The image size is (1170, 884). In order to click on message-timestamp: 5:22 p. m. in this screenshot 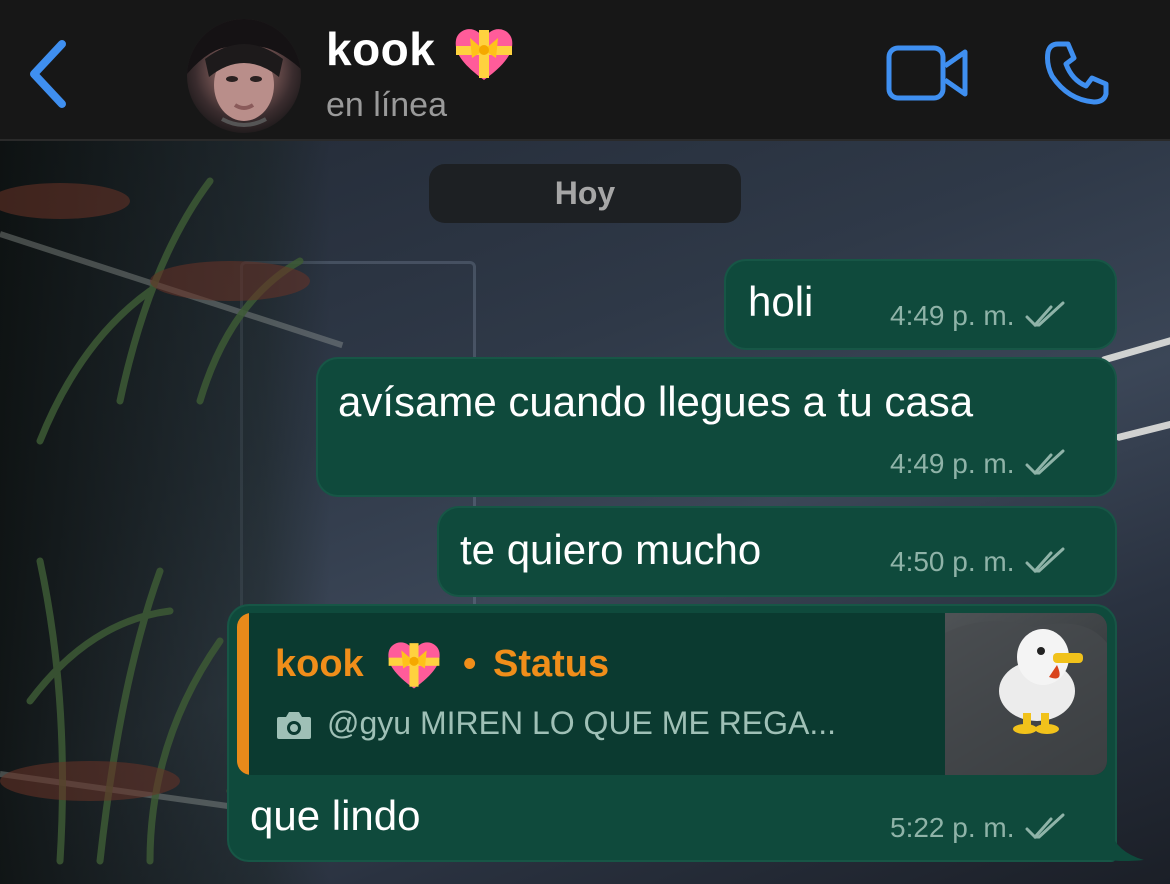, I will do `click(978, 828)`.